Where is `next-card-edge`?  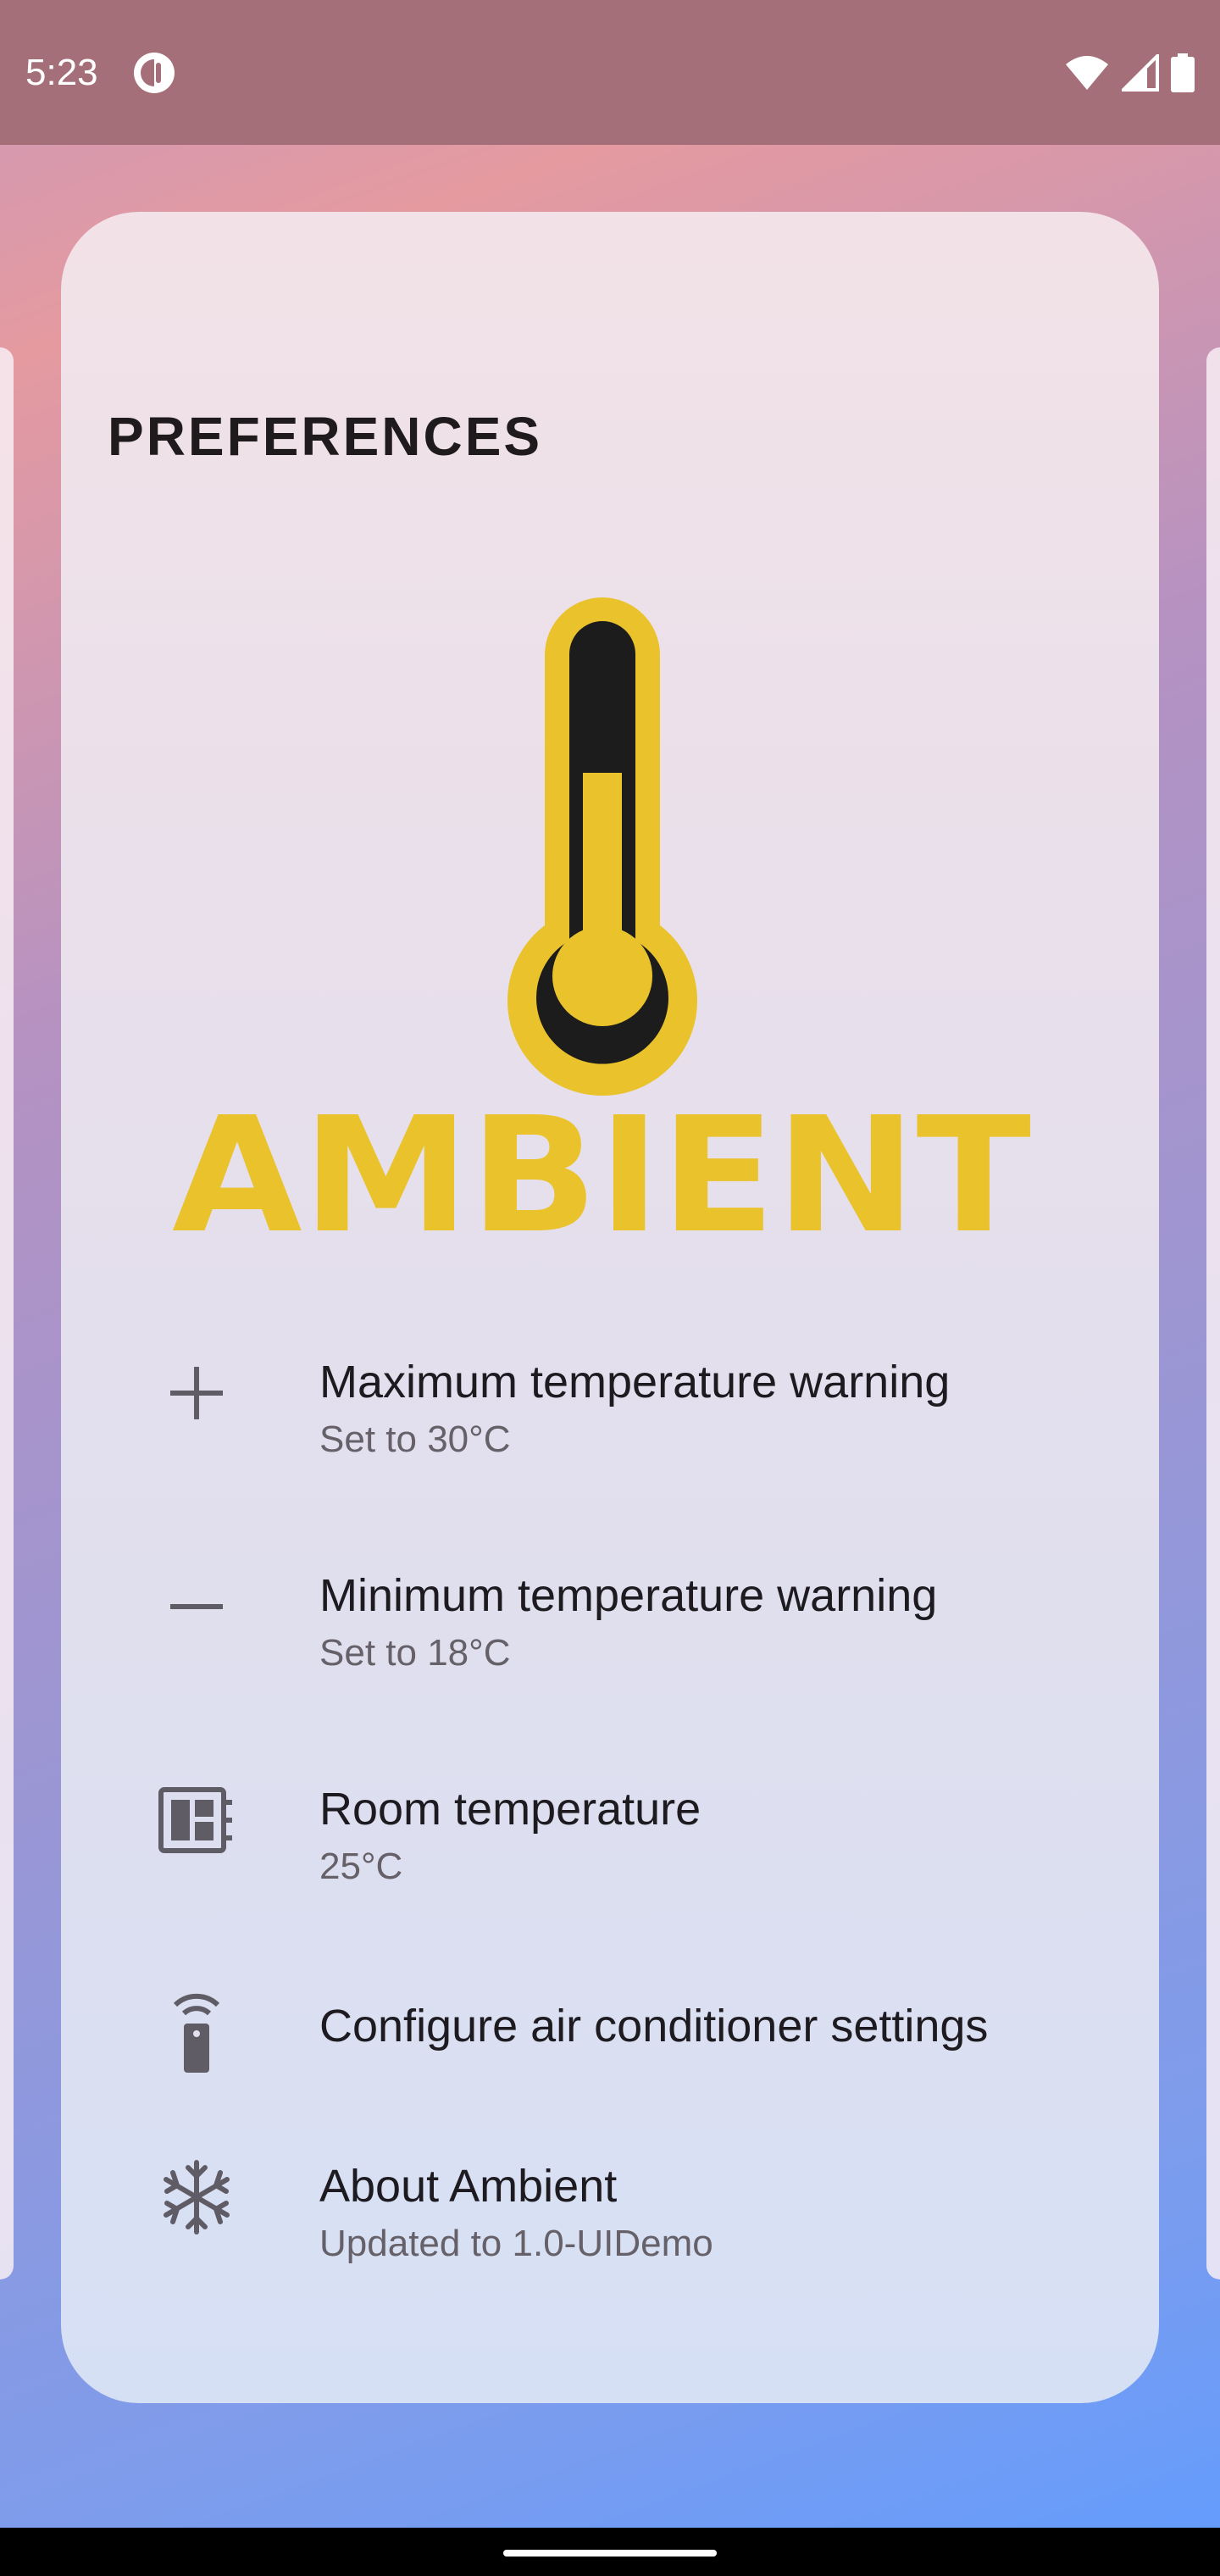
next-card-edge is located at coordinates (1213, 1313).